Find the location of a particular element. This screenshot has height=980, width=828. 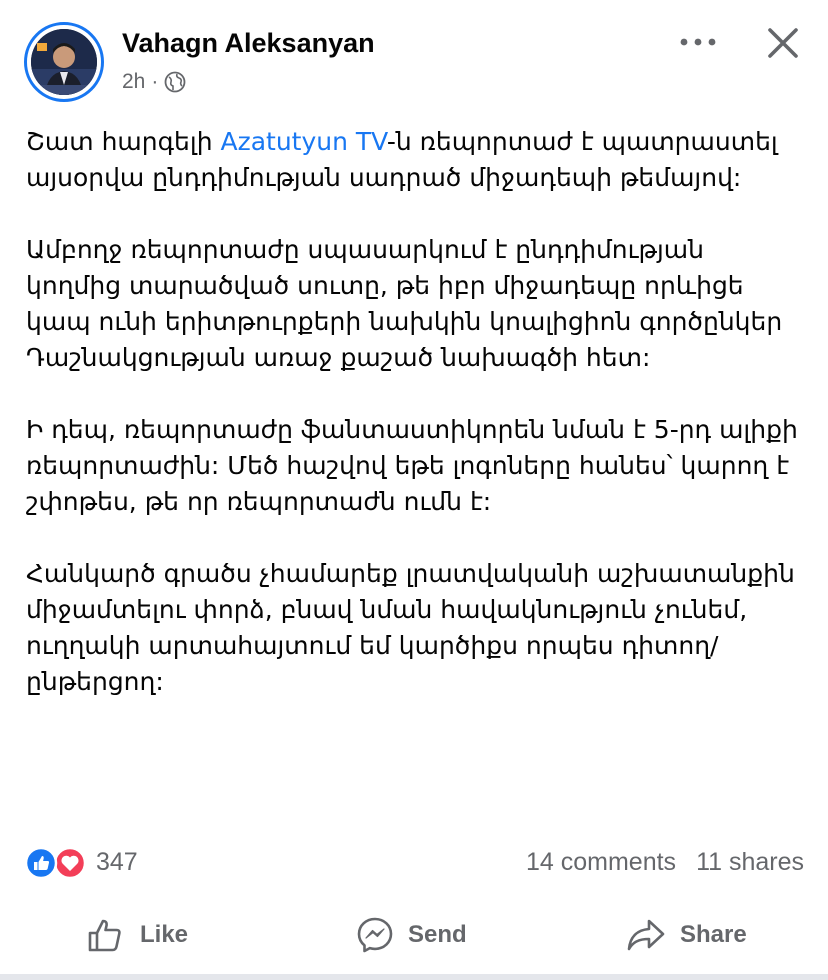

author-name: Vahagn Aleksanyan is located at coordinates (248, 43).